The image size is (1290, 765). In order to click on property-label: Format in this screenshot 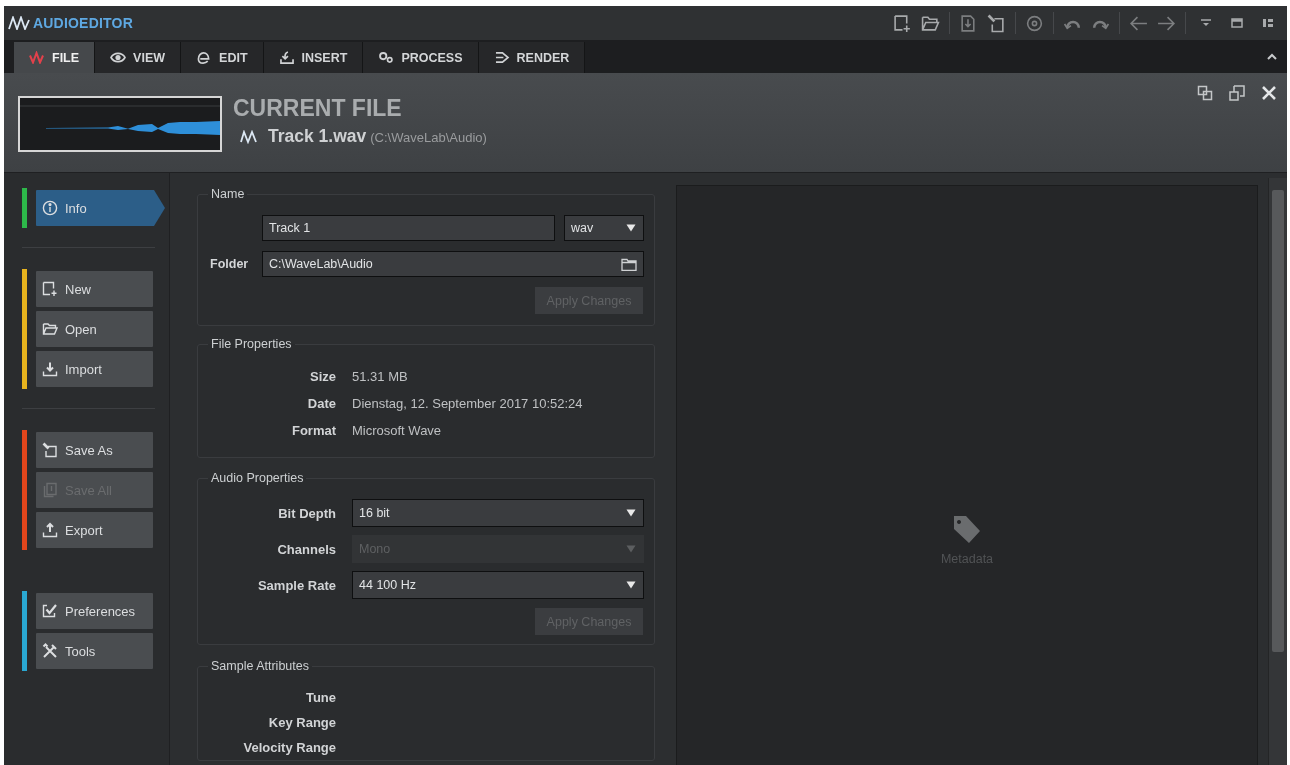, I will do `click(313, 430)`.